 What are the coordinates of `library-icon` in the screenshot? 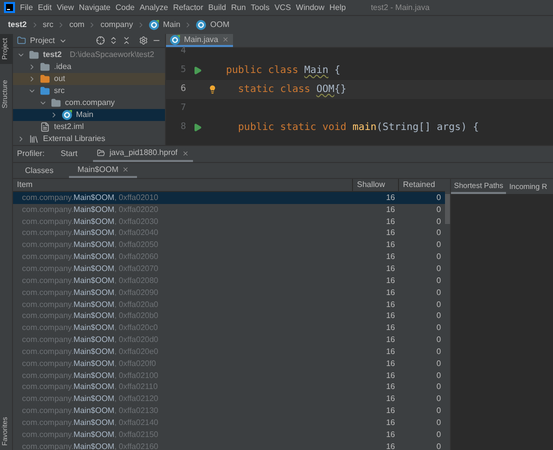 It's located at (34, 139).